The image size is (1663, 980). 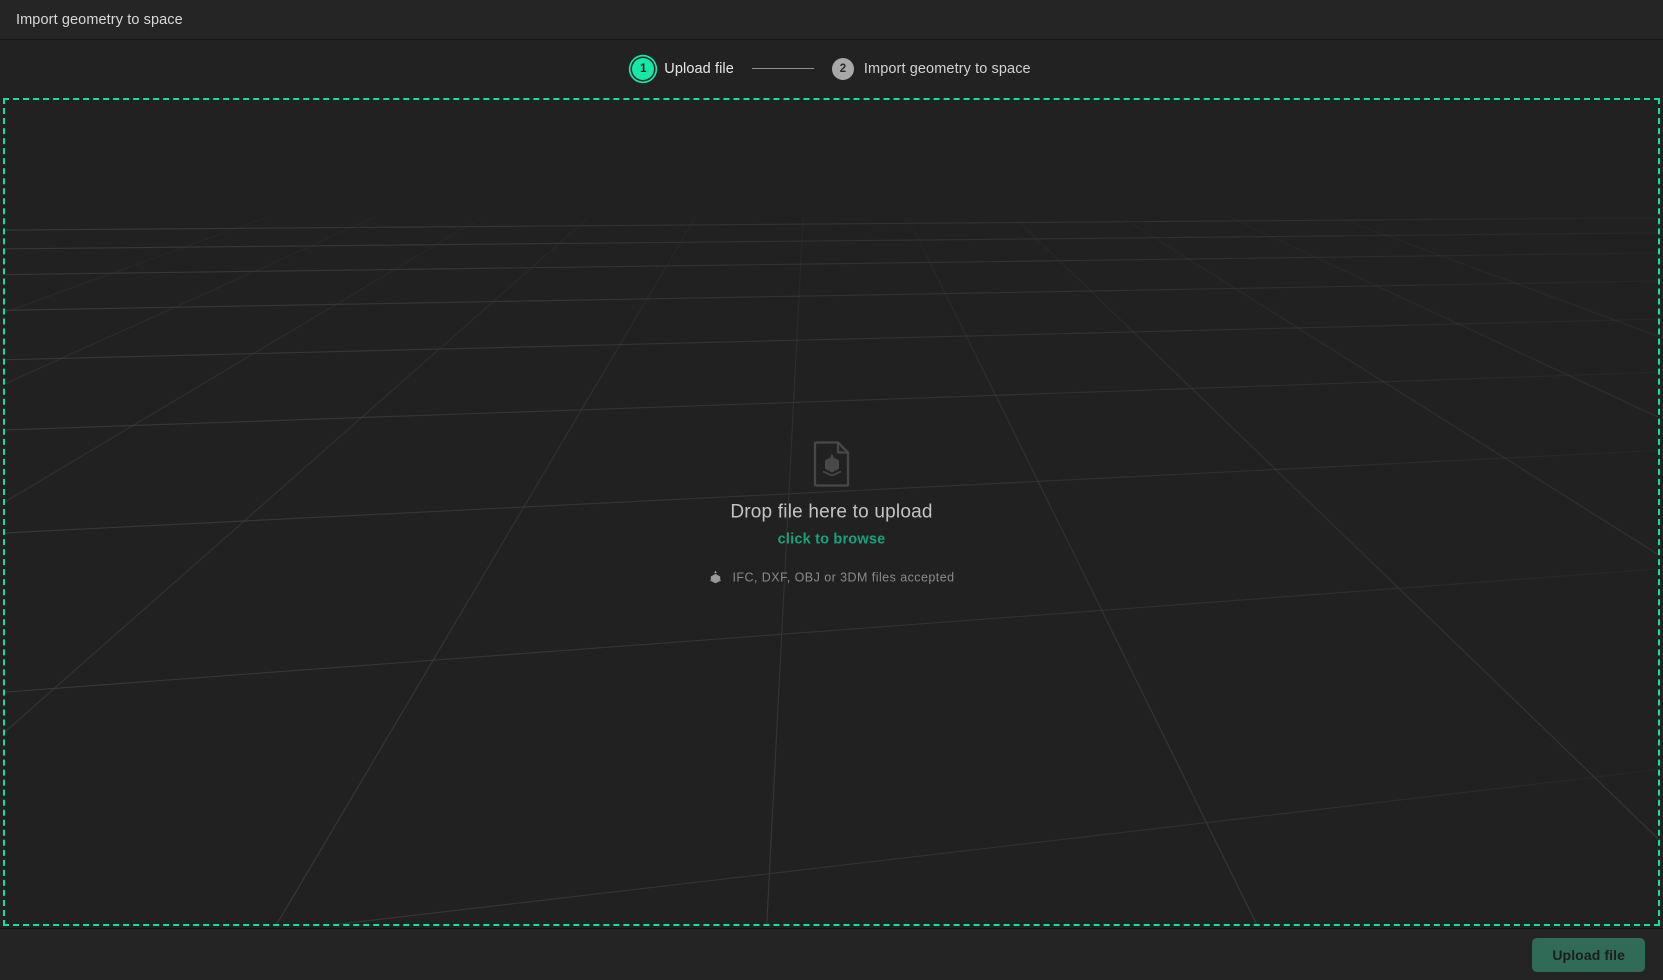 I want to click on step-import-geometry: 2 Import geometry to space, so click(x=931, y=68).